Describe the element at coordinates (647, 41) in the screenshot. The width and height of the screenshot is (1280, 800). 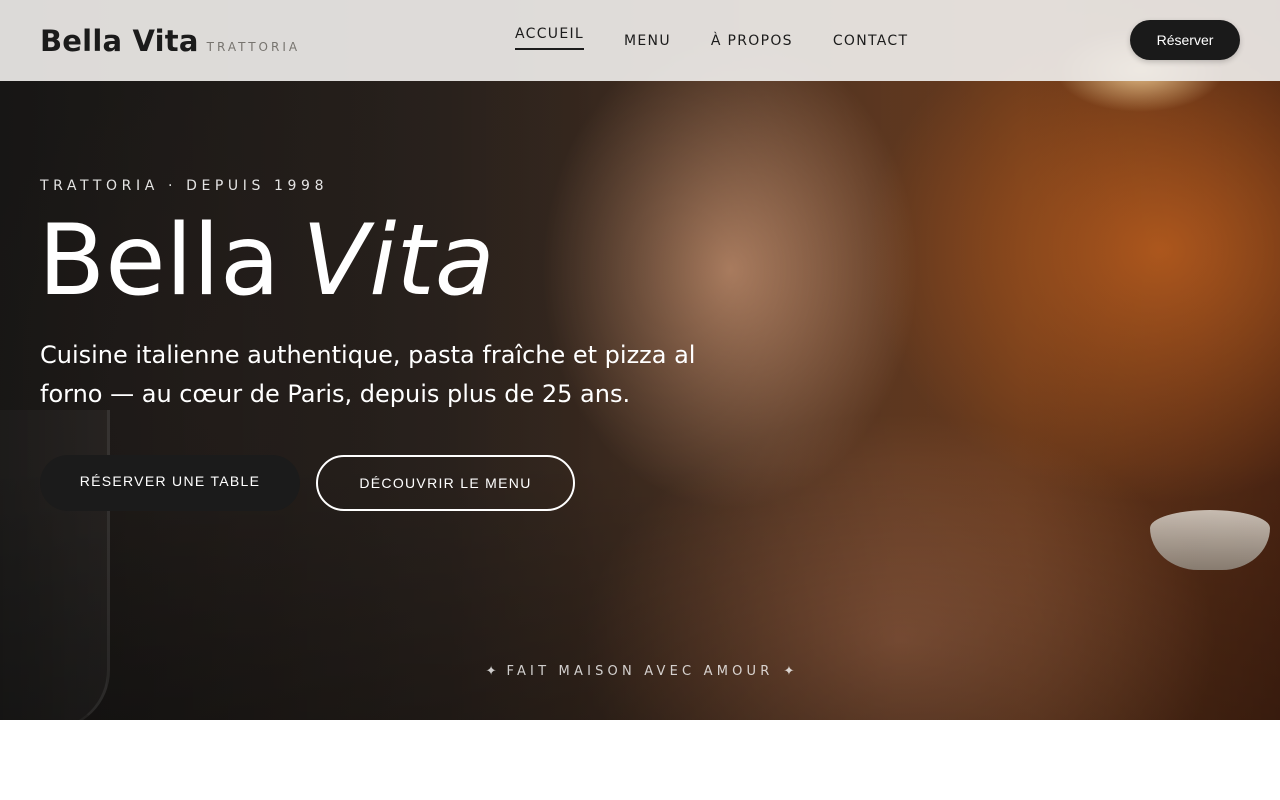
I see `nav-item-menu: MENU` at that location.